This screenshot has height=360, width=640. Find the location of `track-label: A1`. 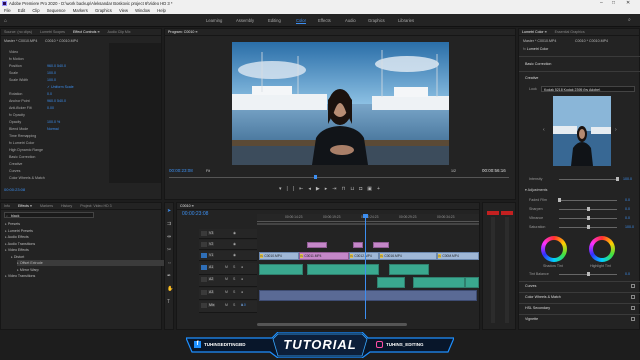

track-label: A1 is located at coordinates (211, 267).